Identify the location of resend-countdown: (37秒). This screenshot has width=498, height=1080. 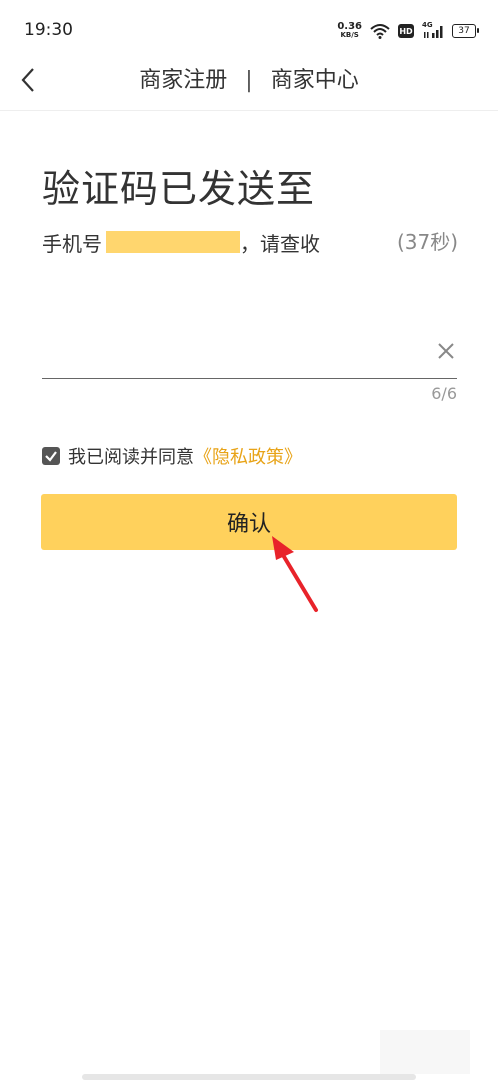
(427, 242).